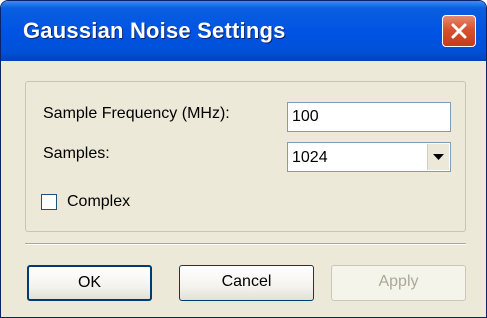 The height and width of the screenshot is (318, 487). I want to click on complex-checkbox, so click(49, 202).